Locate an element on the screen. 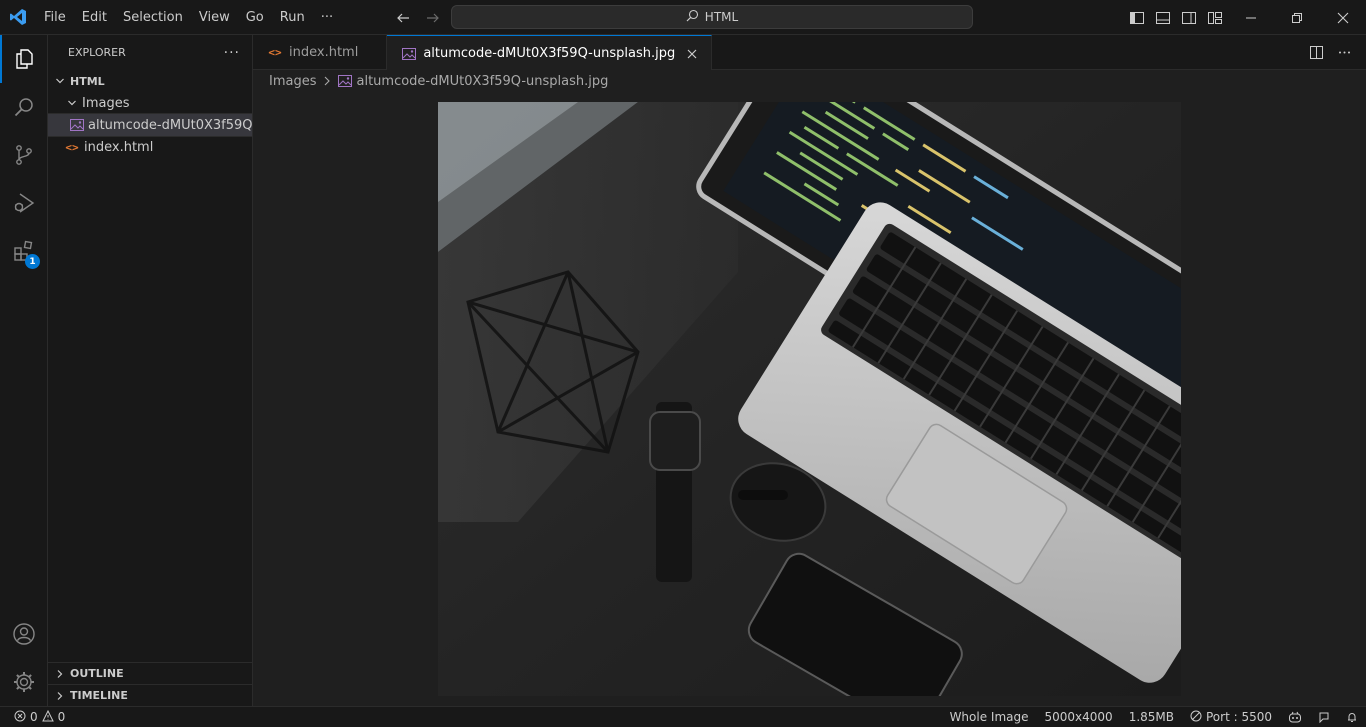 The image size is (1366, 727). tab-image-file: altumcode-dMUt0X3f59Q-unsplash.jpg is located at coordinates (550, 53).